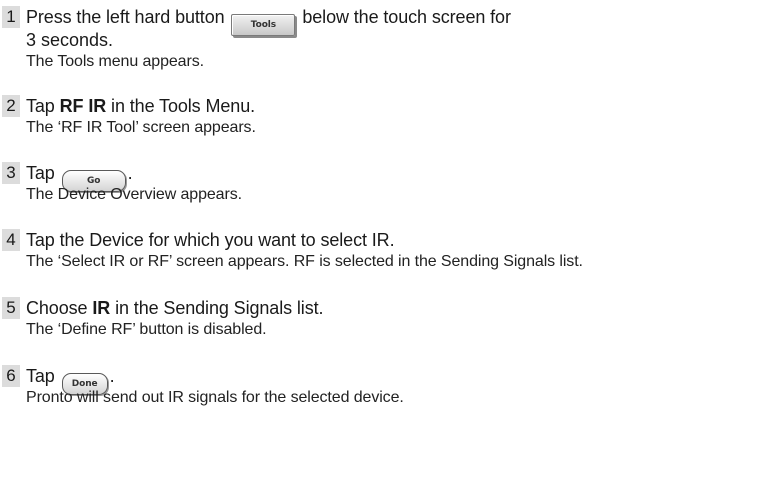  I want to click on step-number: 3, so click(11, 173).